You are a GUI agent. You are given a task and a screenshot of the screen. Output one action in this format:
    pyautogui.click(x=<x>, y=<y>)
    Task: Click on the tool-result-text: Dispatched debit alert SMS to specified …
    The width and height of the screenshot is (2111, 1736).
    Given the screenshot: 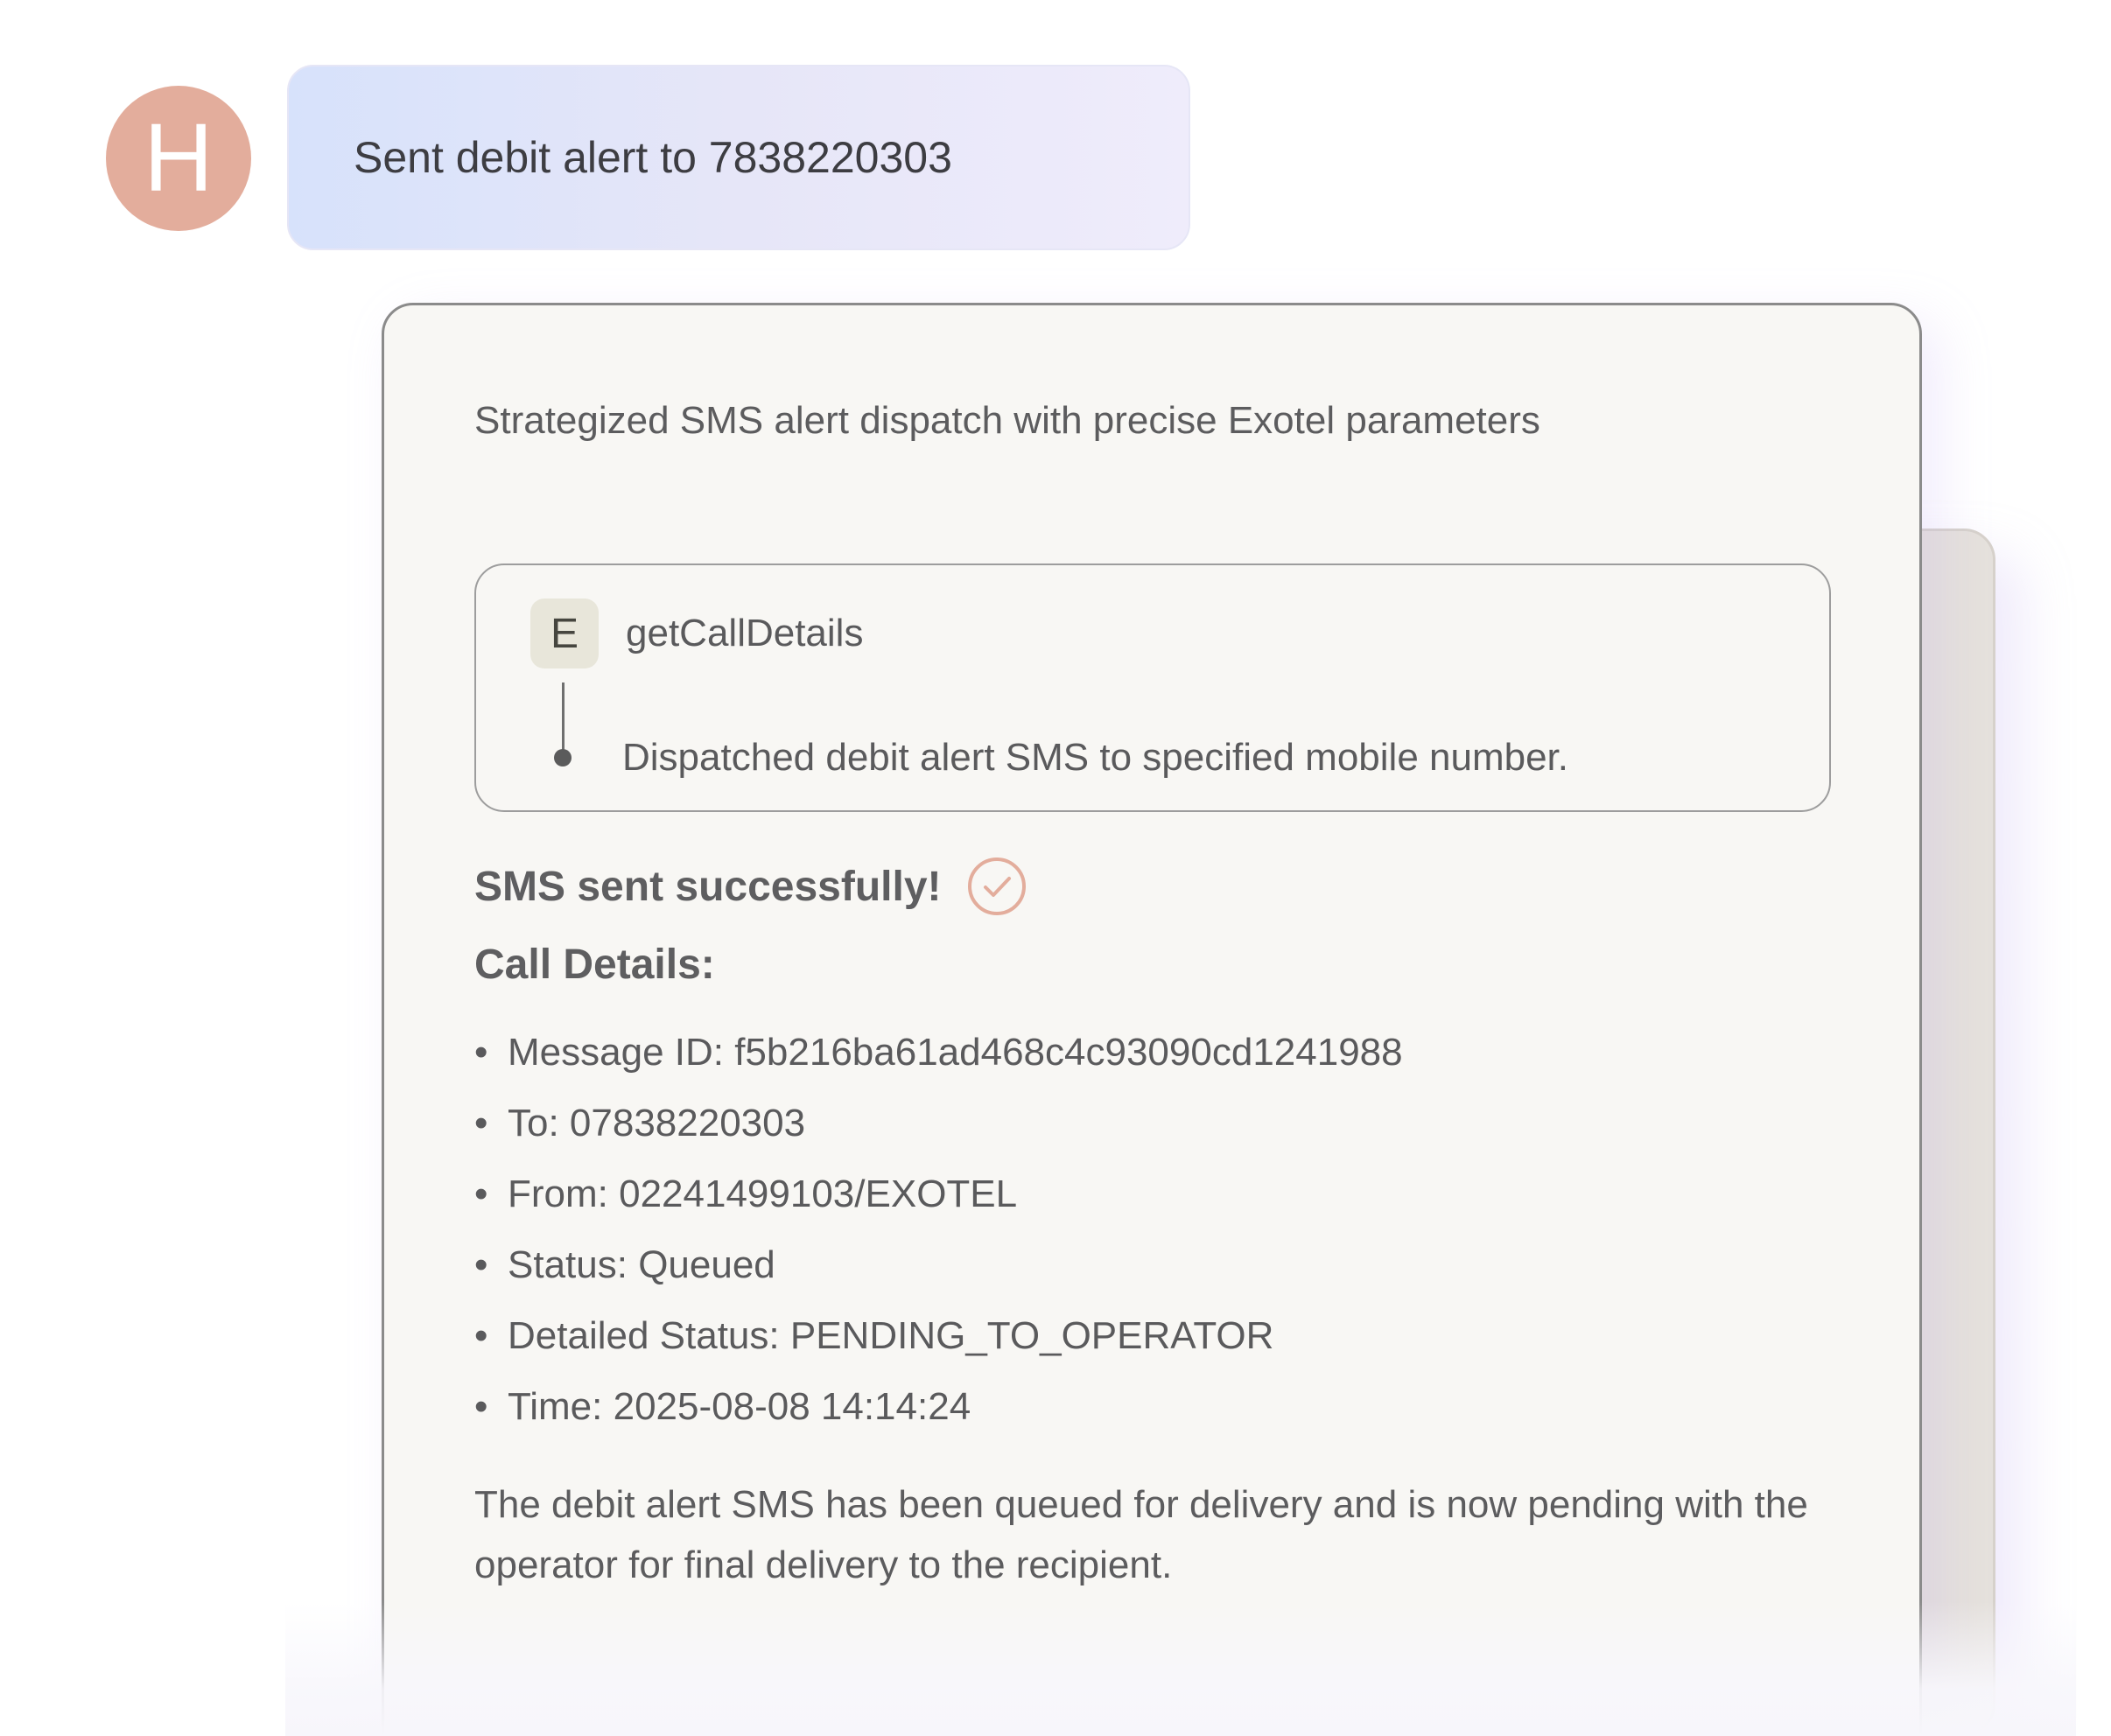 What is the action you would take?
    pyautogui.click(x=1095, y=757)
    